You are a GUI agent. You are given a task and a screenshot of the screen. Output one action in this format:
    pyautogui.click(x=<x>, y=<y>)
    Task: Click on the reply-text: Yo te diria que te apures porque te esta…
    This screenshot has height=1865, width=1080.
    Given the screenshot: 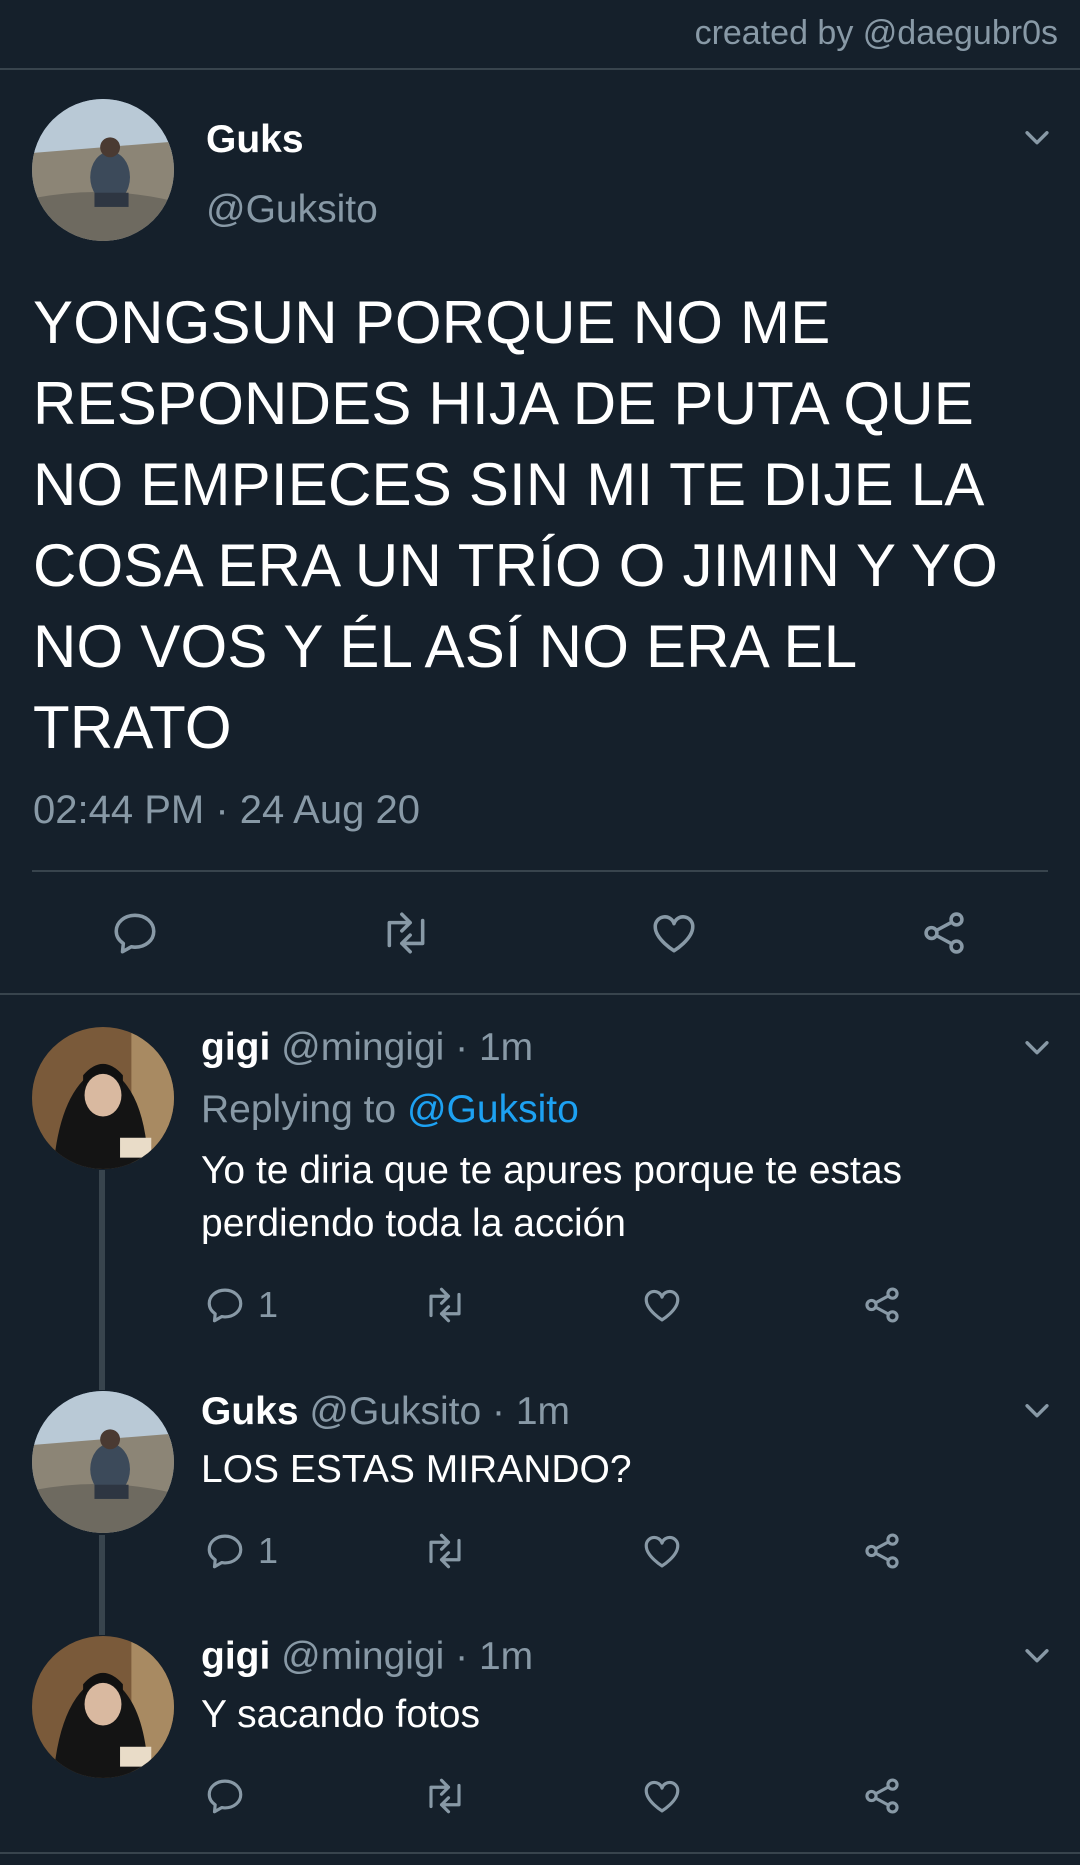 What is the action you would take?
    pyautogui.click(x=552, y=1197)
    